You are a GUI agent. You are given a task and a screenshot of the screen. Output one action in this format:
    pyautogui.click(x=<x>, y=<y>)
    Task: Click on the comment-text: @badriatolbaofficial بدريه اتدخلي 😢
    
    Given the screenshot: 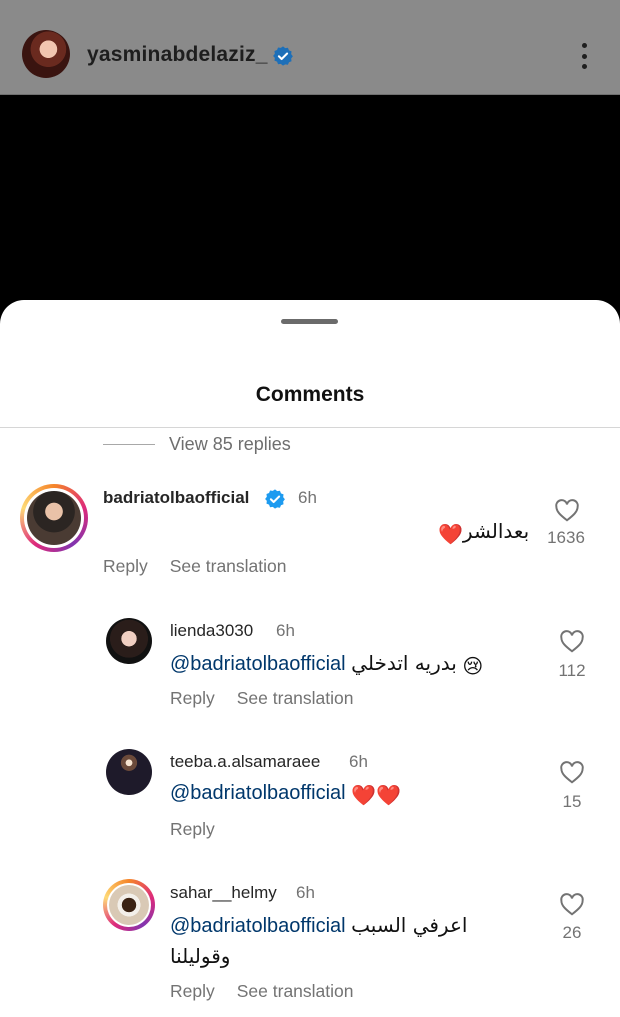 What is the action you would take?
    pyautogui.click(x=326, y=665)
    